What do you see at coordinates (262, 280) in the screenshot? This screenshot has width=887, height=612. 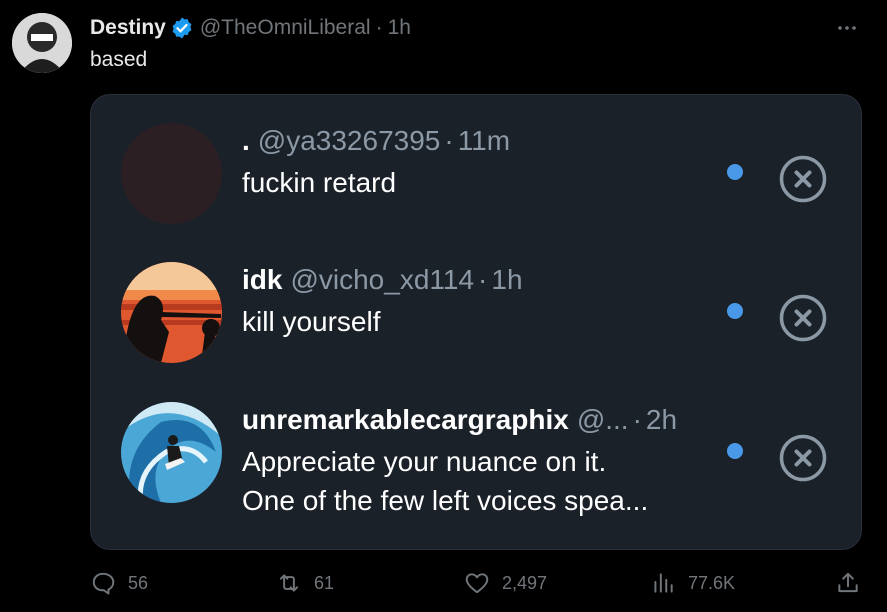 I see `reply-name: idk` at bounding box center [262, 280].